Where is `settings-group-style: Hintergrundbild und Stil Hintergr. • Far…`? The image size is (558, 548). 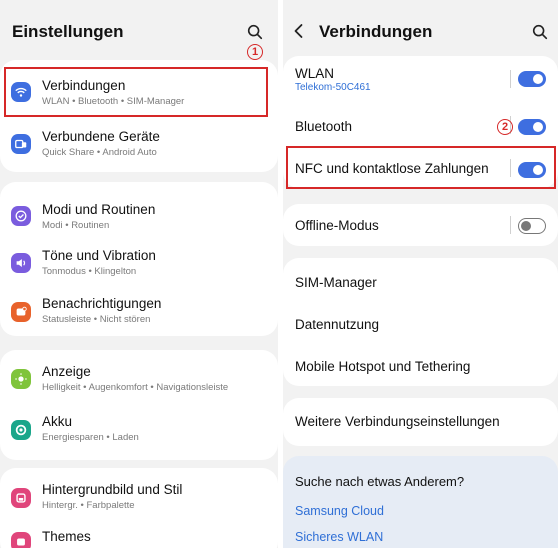
settings-group-style: Hintergrundbild und Stil Hintergr. • Far… is located at coordinates (139, 508).